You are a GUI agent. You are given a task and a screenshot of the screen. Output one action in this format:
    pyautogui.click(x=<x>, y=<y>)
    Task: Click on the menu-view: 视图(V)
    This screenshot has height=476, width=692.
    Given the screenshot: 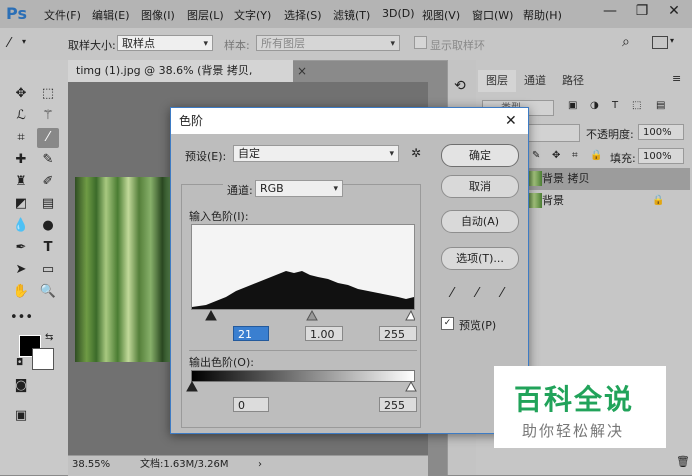 What is the action you would take?
    pyautogui.click(x=441, y=15)
    